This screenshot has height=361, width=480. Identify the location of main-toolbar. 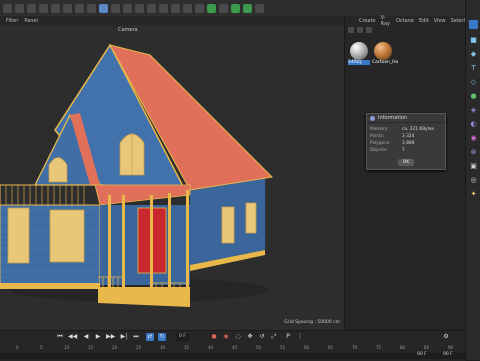
(240, 8).